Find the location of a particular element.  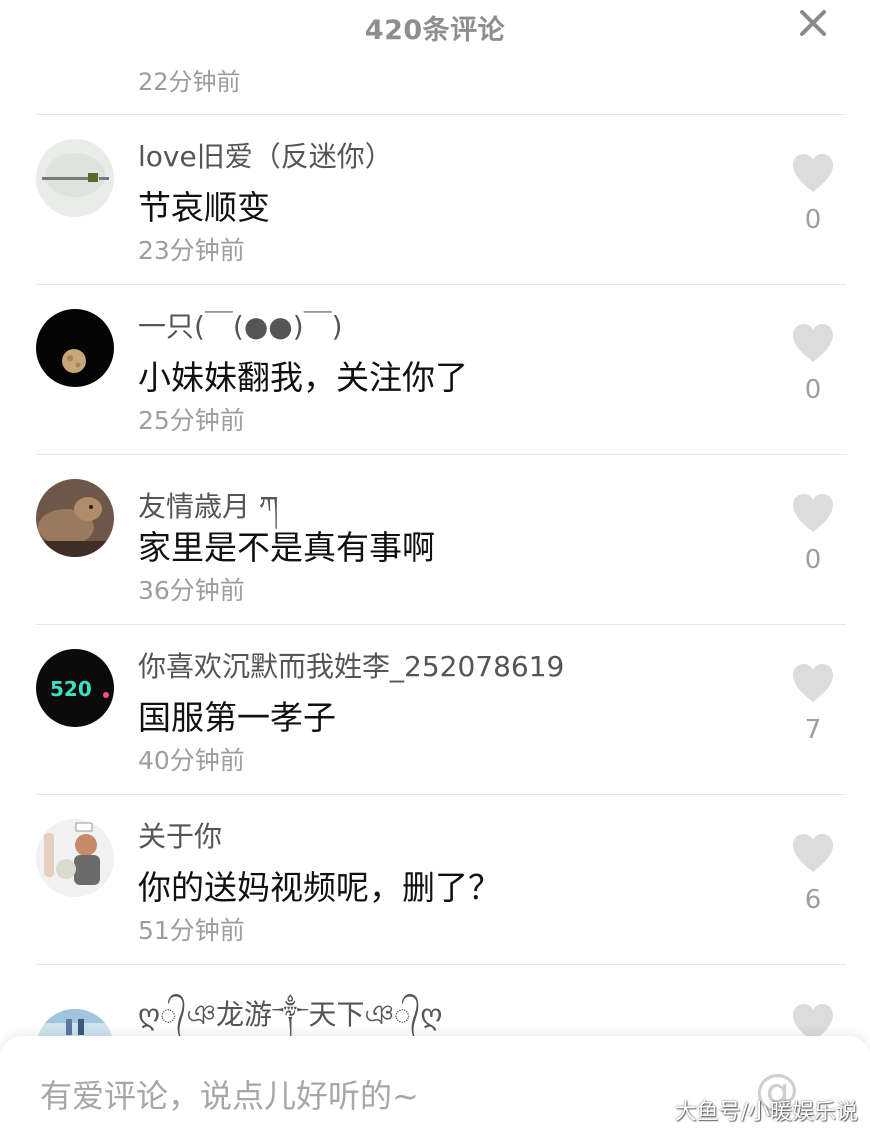

comment-text: 你的送妈视频呢，删了？ is located at coordinates (319, 887).